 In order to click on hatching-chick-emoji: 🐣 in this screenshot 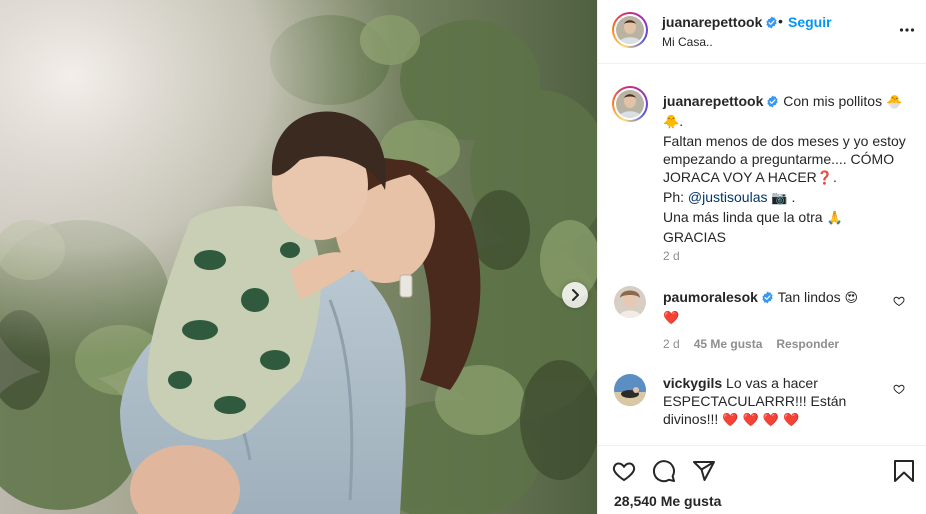, I will do `click(894, 102)`.